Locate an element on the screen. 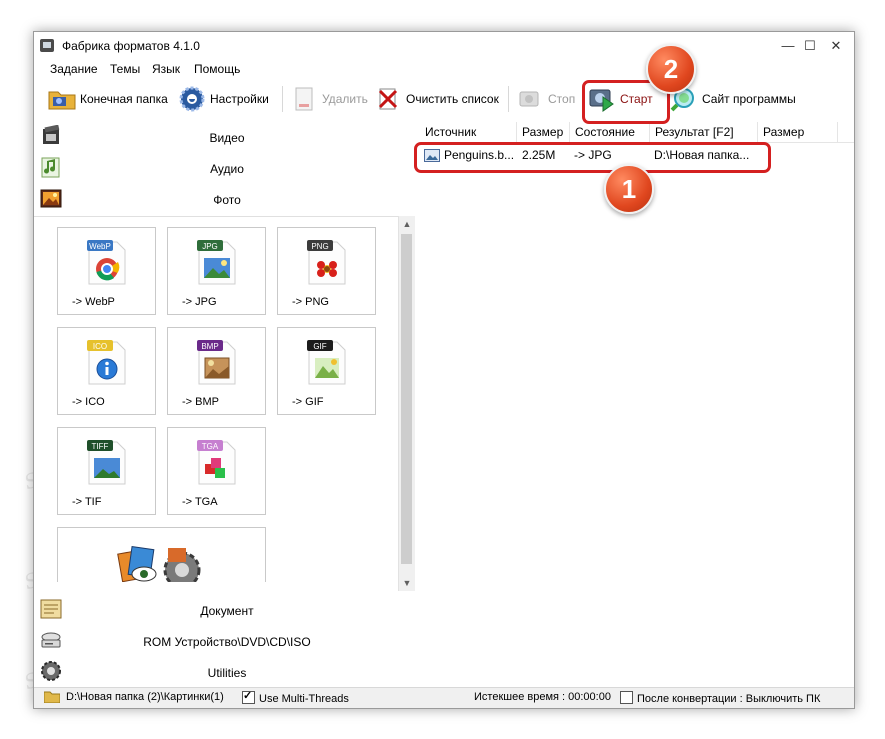  clear-list-label: Очистить список is located at coordinates (452, 99).